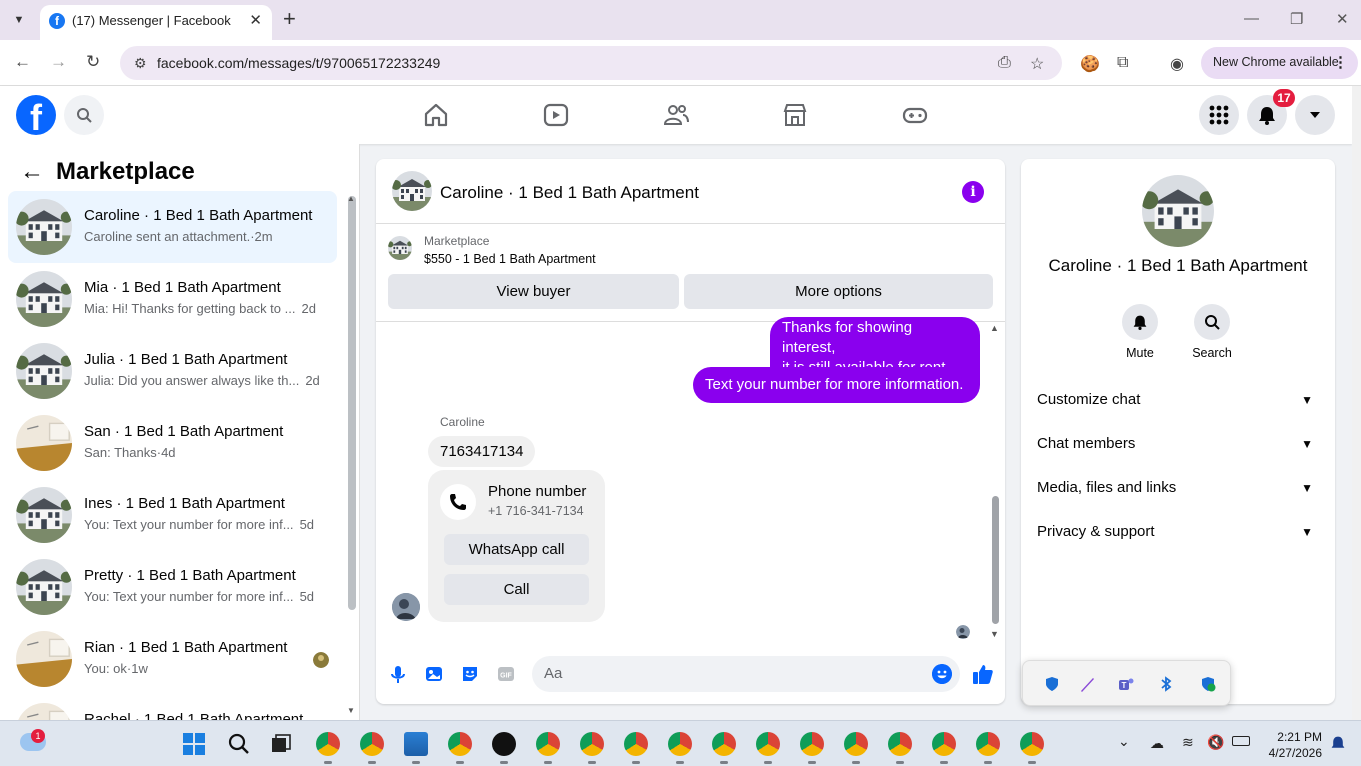  What do you see at coordinates (556, 115) in the screenshot?
I see `video-icon` at bounding box center [556, 115].